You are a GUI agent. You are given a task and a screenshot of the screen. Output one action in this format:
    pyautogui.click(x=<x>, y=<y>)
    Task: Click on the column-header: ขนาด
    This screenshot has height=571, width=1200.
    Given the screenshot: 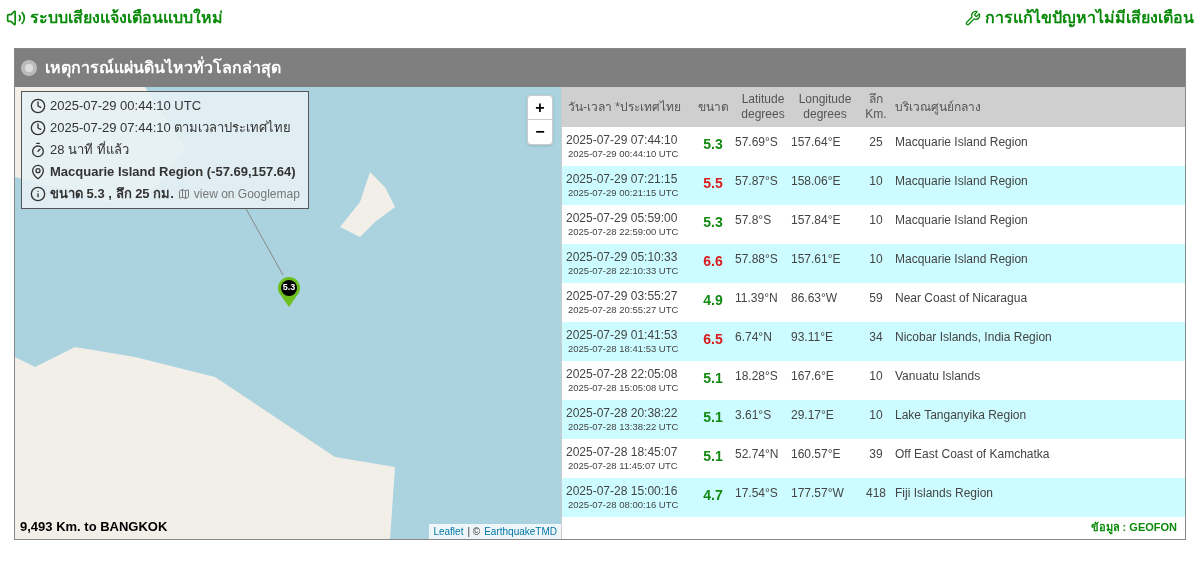 What is the action you would take?
    pyautogui.click(x=713, y=107)
    